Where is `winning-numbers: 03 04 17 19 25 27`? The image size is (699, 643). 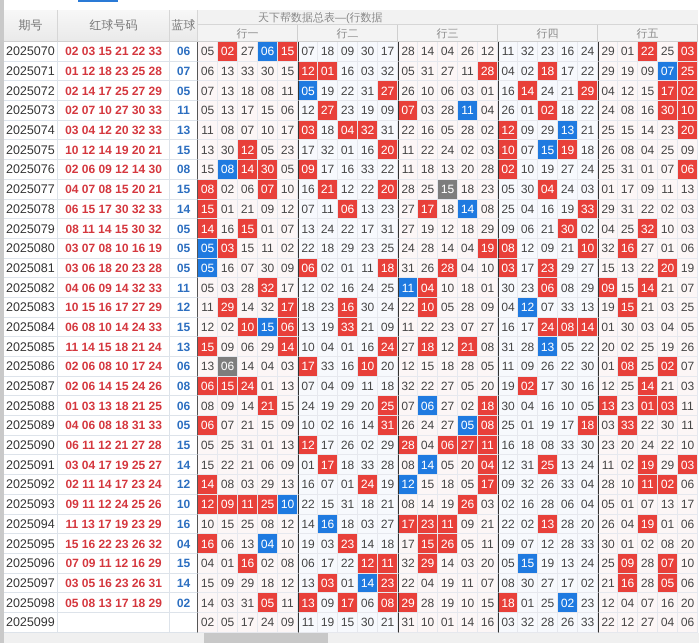
winning-numbers: 03 04 17 19 25 27 is located at coordinates (114, 465).